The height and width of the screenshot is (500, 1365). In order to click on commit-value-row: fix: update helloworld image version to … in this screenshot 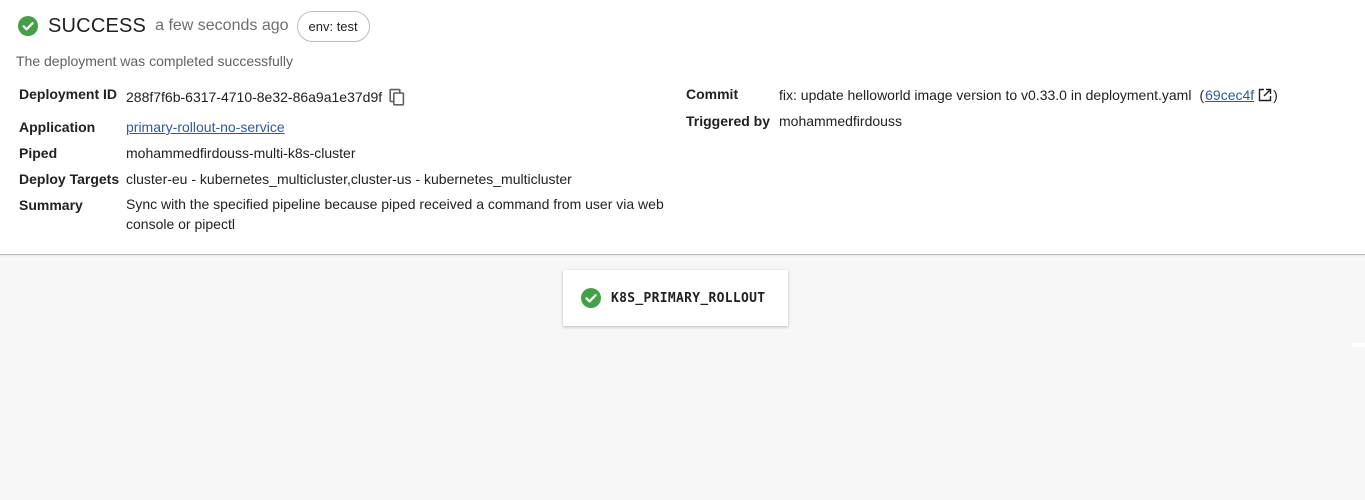, I will do `click(1028, 95)`.